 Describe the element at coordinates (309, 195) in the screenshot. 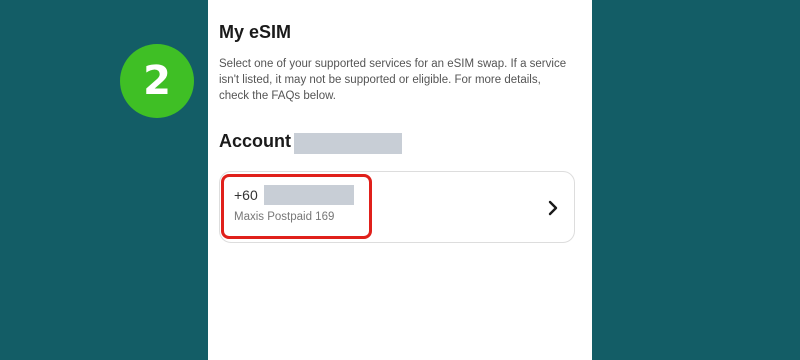

I see `redacted-phone-number` at that location.